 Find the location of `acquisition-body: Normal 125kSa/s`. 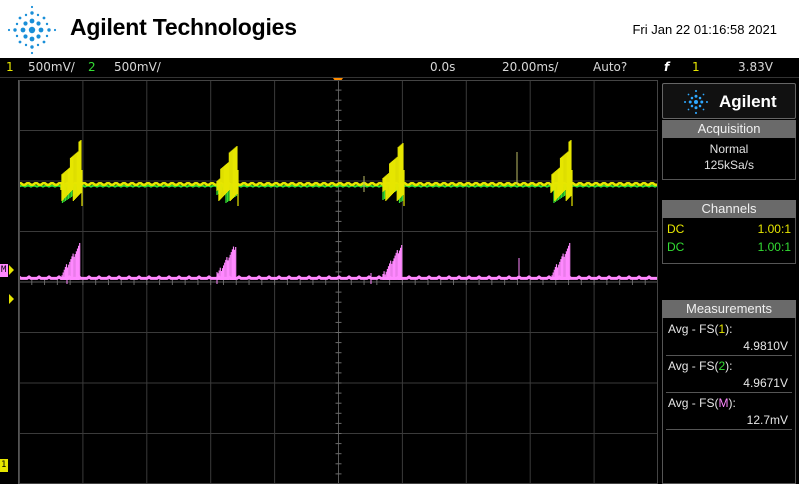

acquisition-body: Normal 125kSa/s is located at coordinates (729, 159).